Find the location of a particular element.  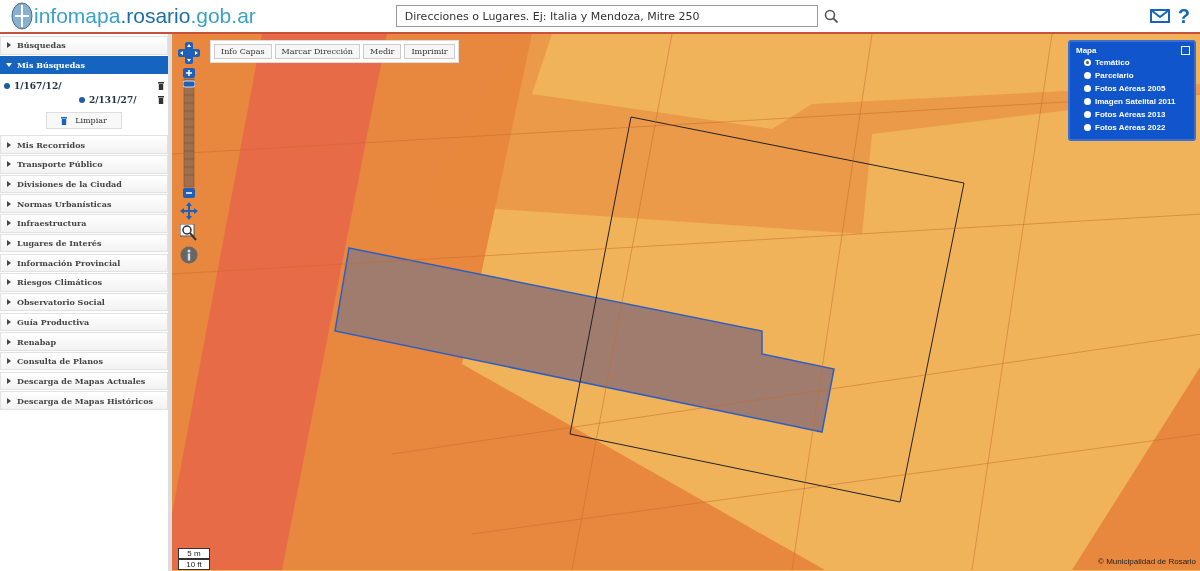

zoom-slider is located at coordinates (189, 133).